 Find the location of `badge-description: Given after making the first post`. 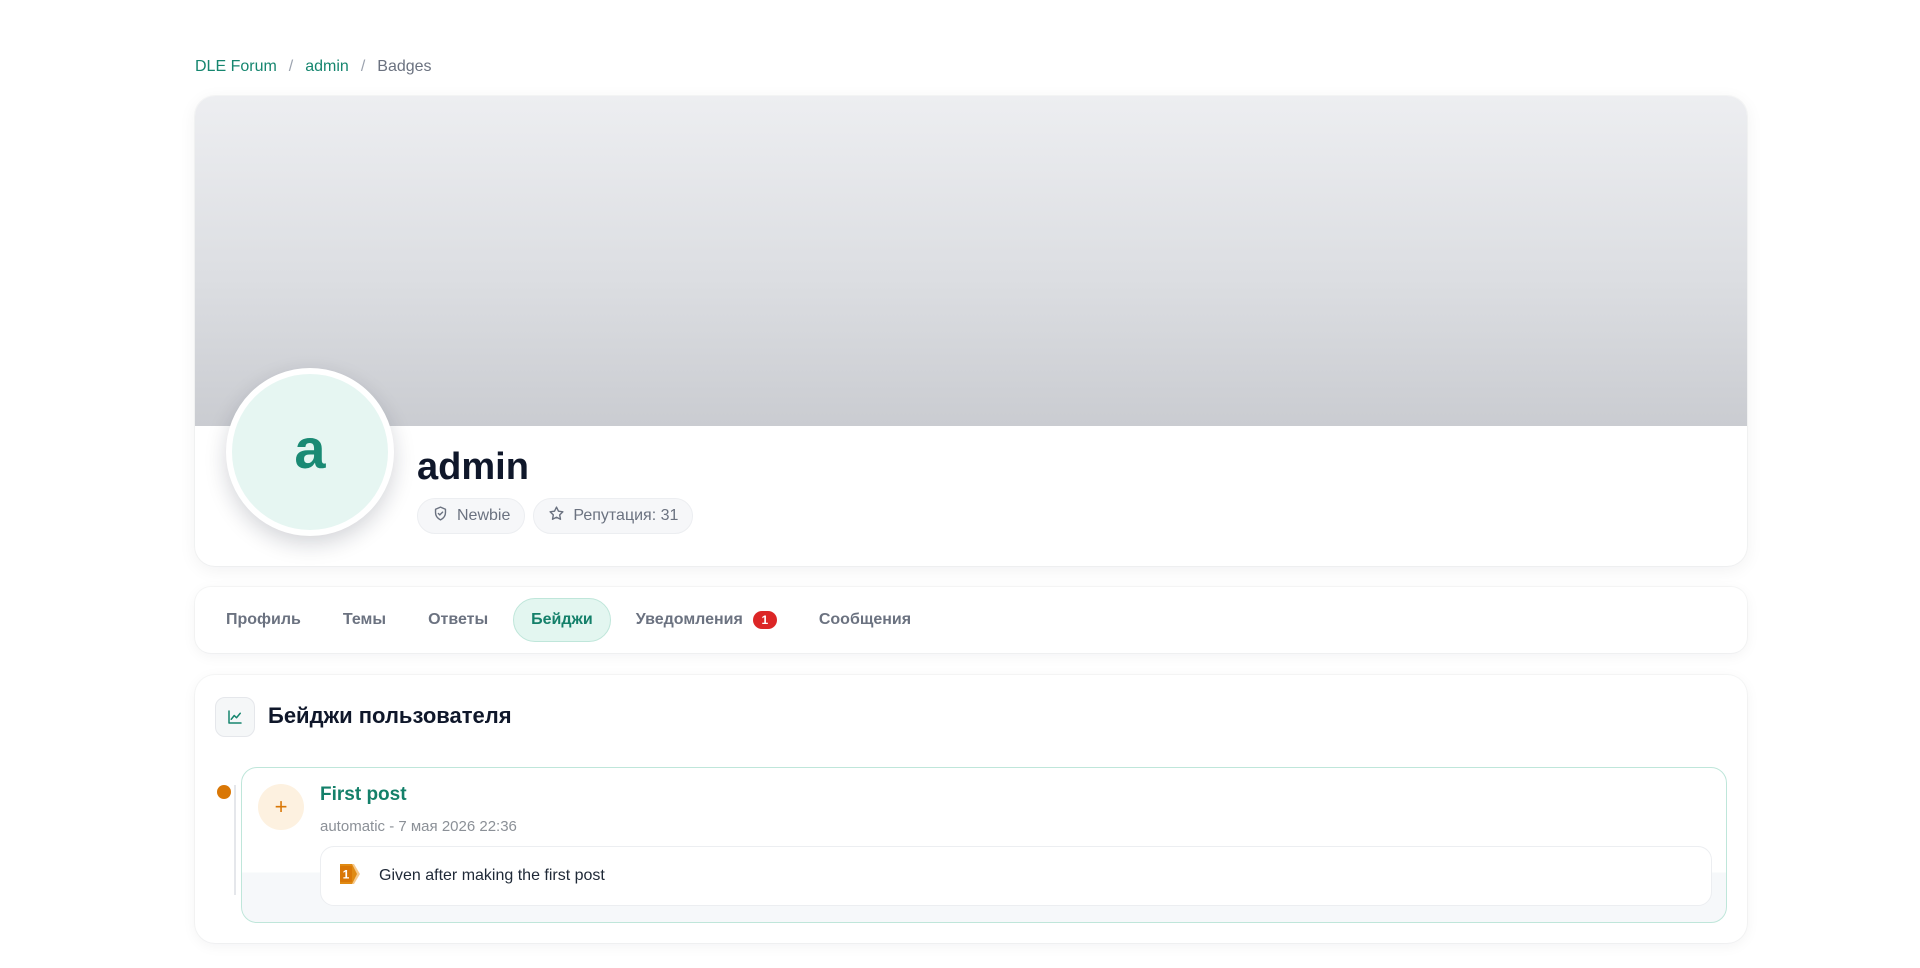

badge-description: Given after making the first post is located at coordinates (492, 875).